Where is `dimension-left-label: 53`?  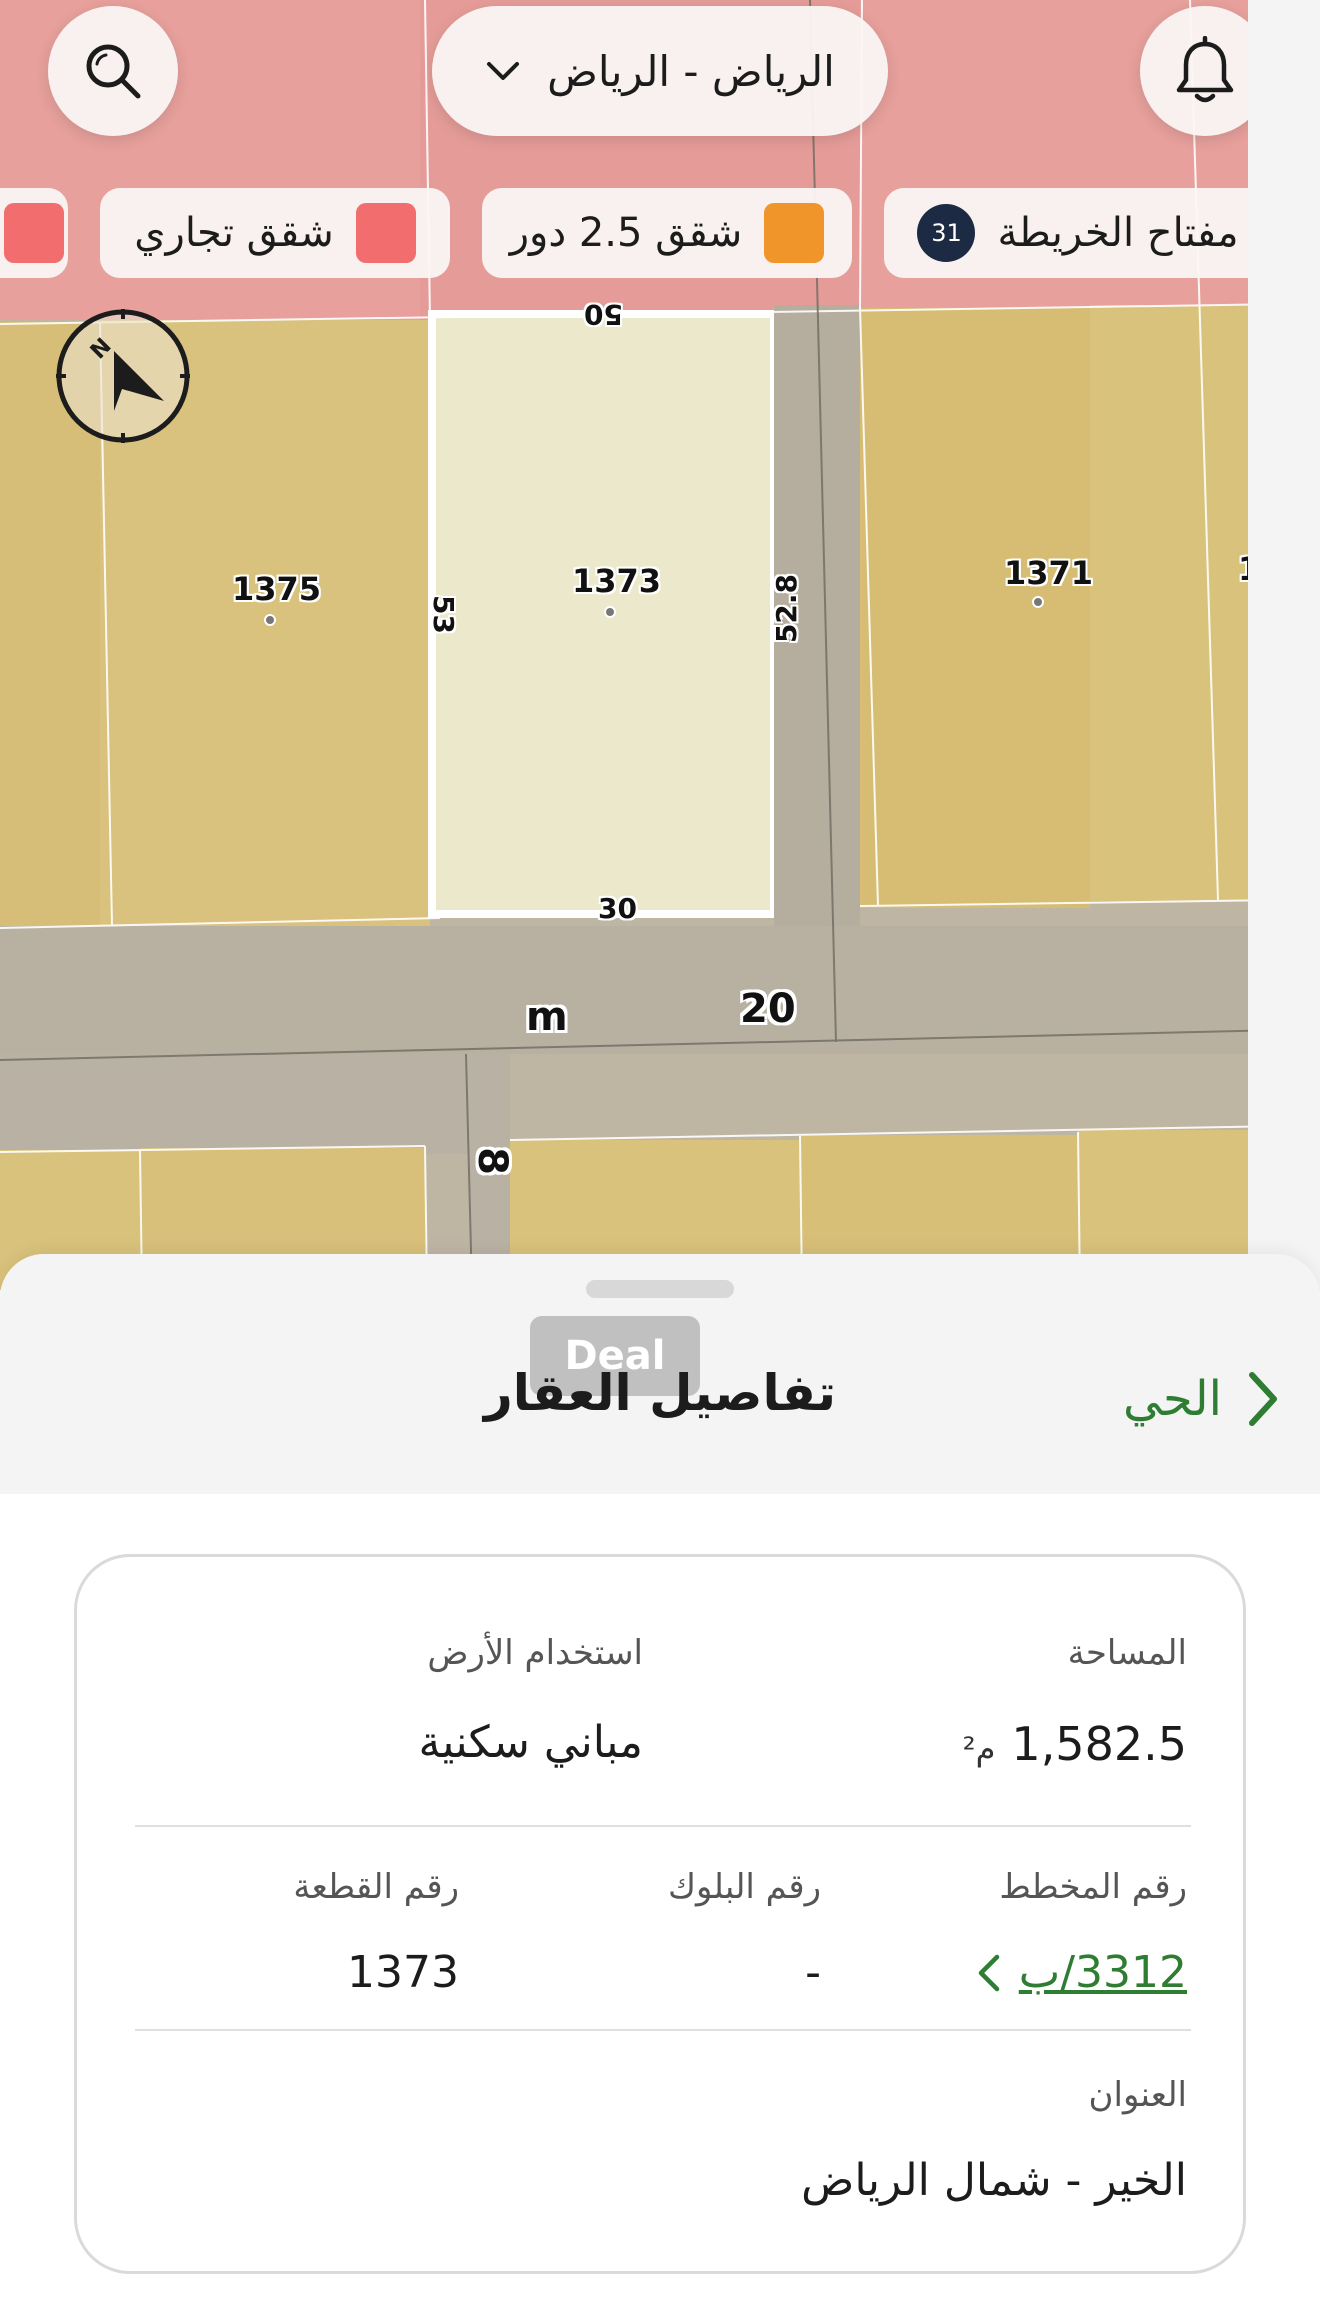 dimension-left-label: 53 is located at coordinates (443, 614).